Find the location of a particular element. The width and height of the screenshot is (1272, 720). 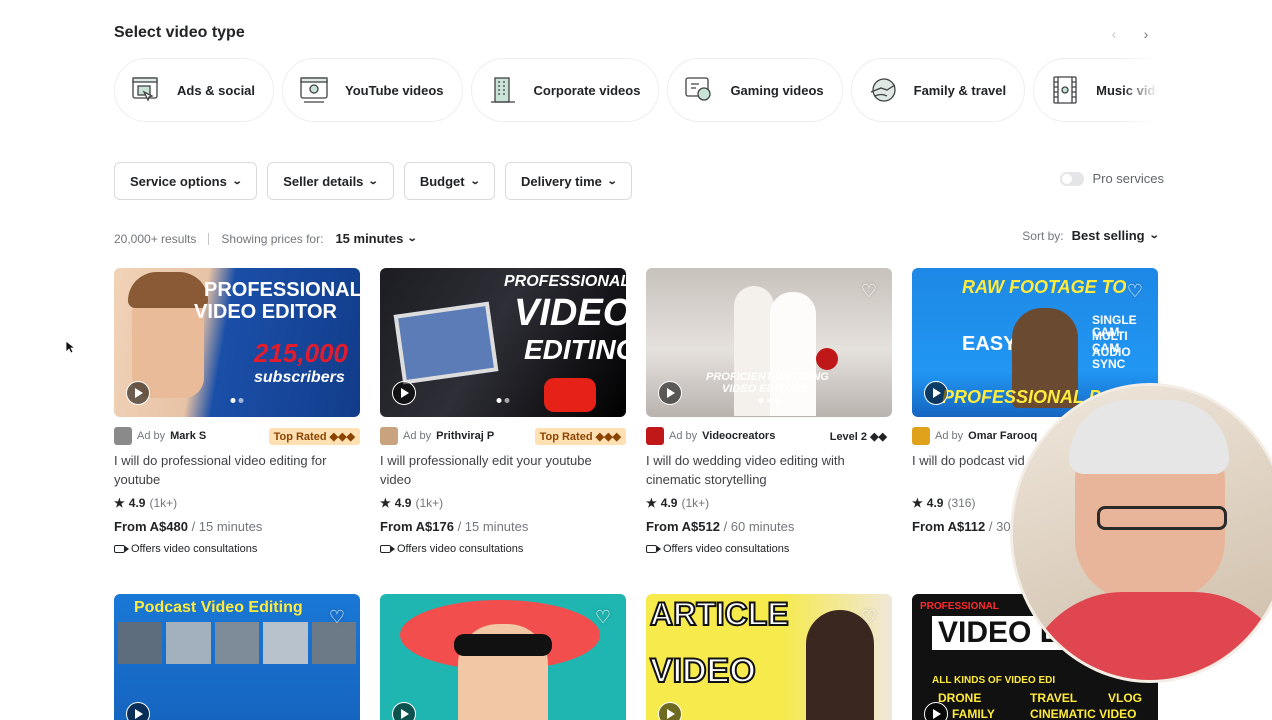

gig-thumbnail: ♡ is located at coordinates (503, 657).